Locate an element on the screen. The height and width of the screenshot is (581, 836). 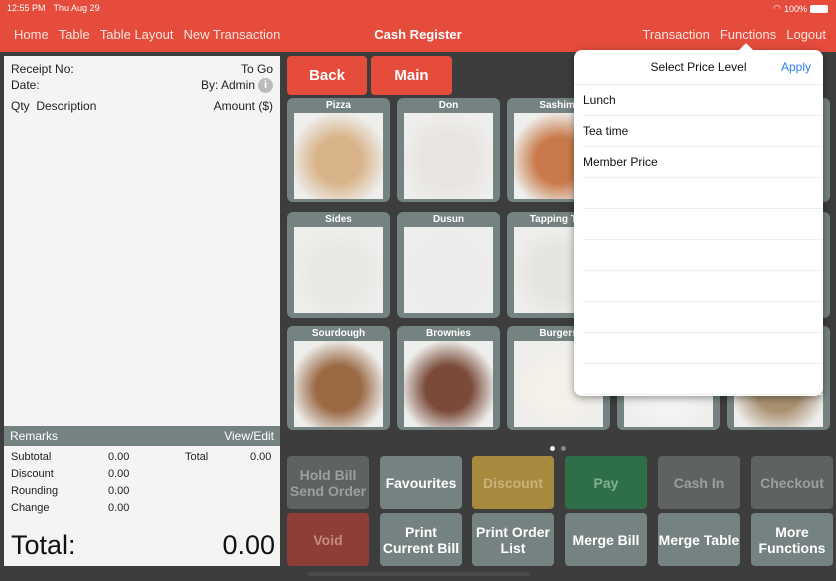
product-tile: Pizza is located at coordinates (338, 150).